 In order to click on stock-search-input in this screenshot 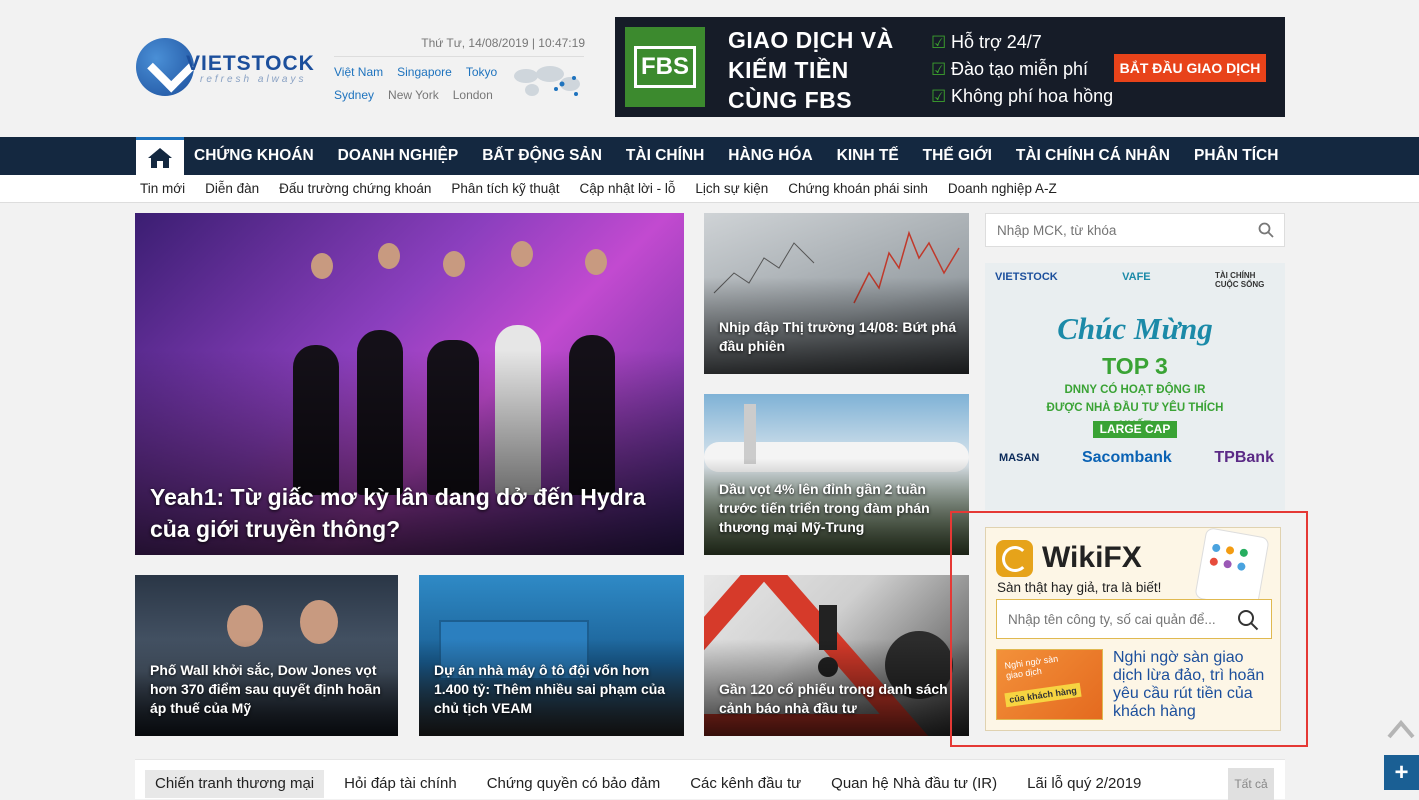, I will do `click(1118, 230)`.